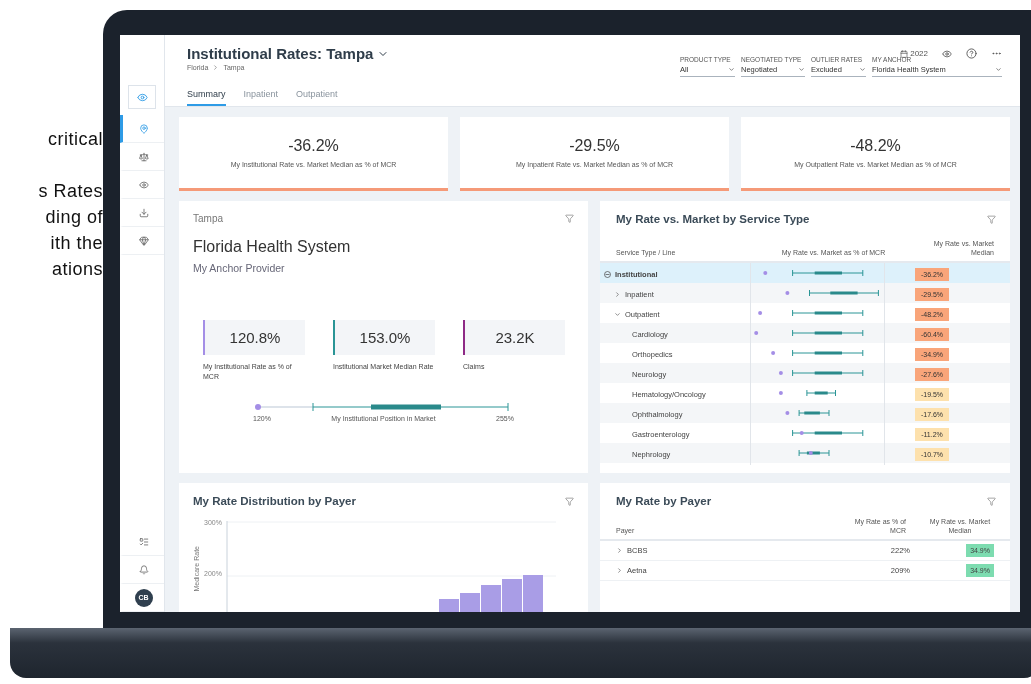 This screenshot has height=684, width=1031. I want to click on help-icon, so click(971, 53).